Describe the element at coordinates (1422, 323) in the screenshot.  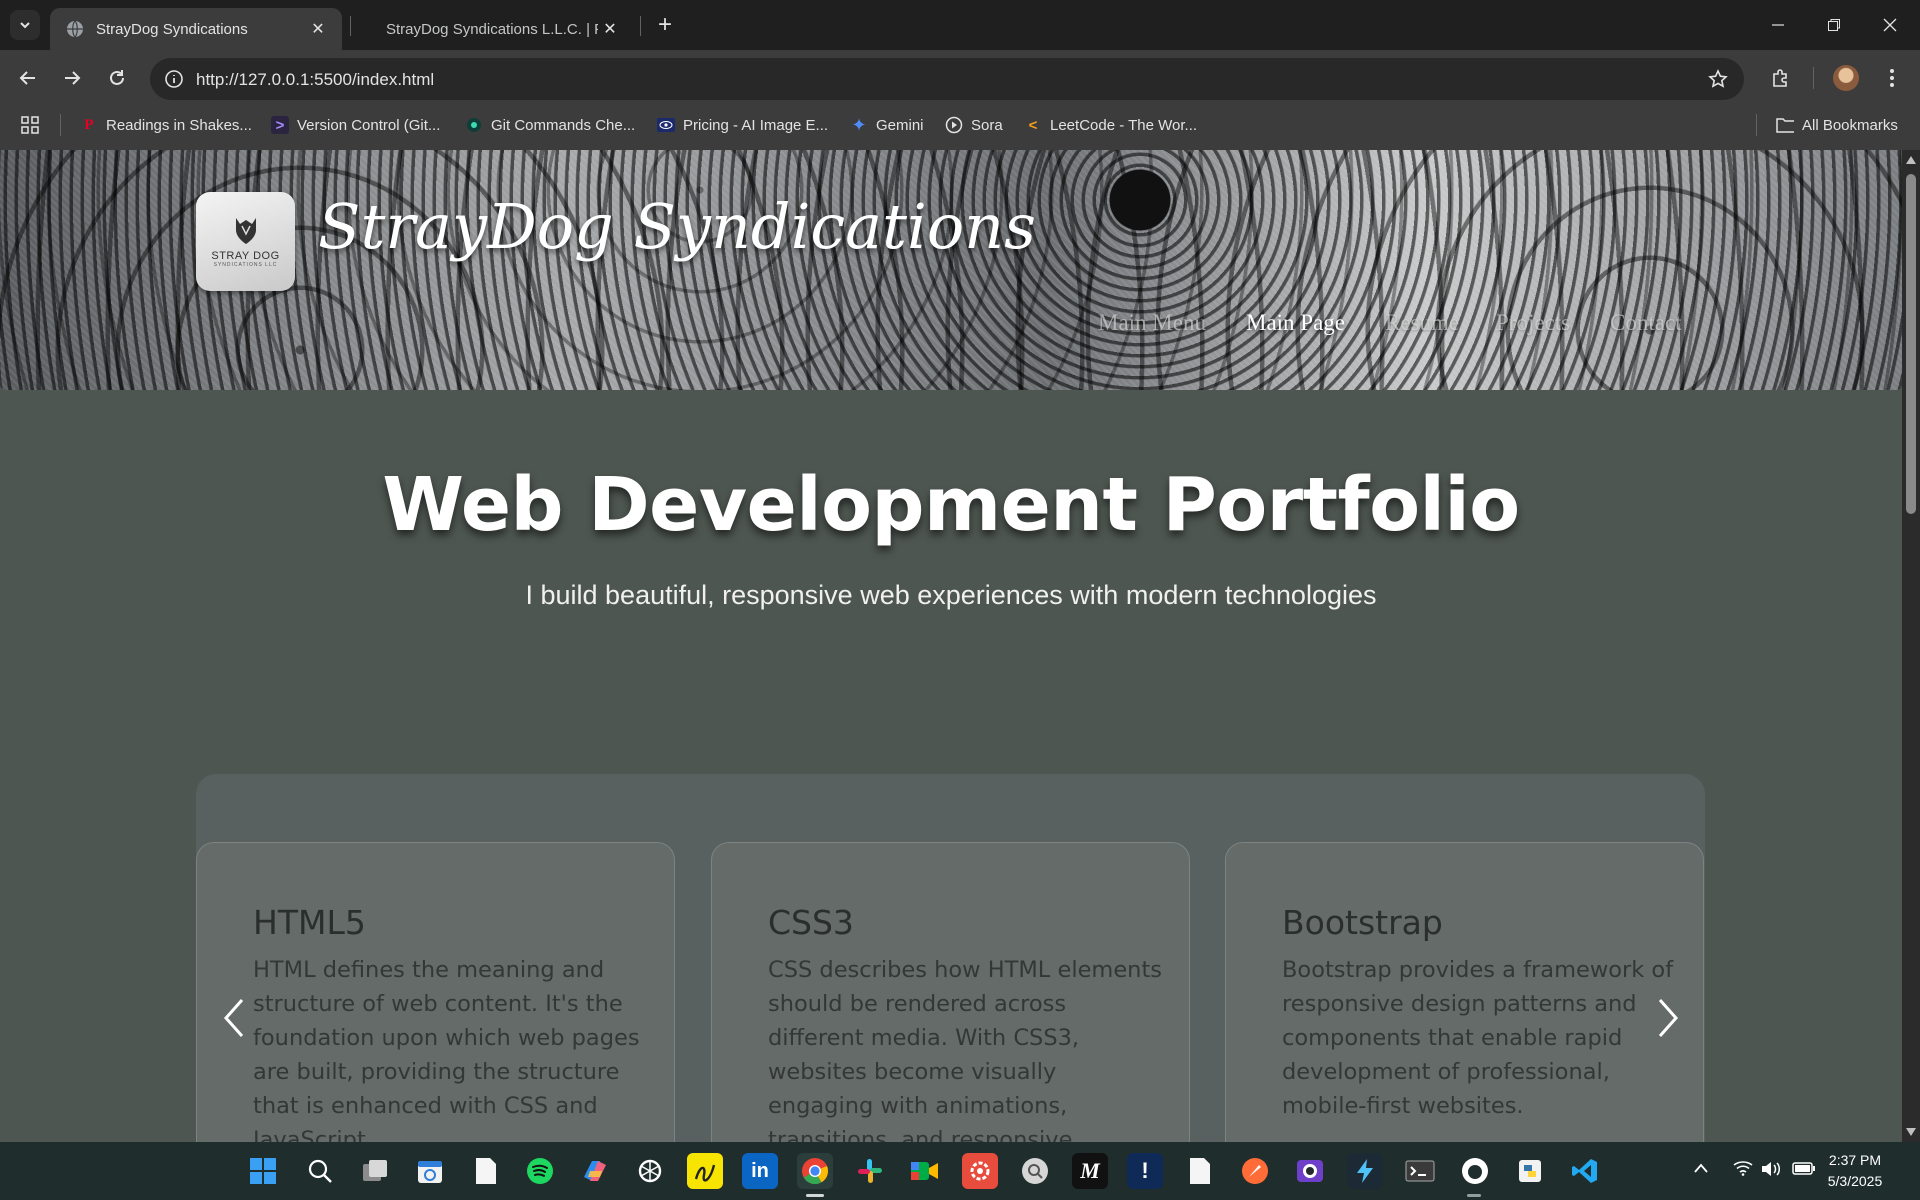
I see `nav-resume: Resume` at that location.